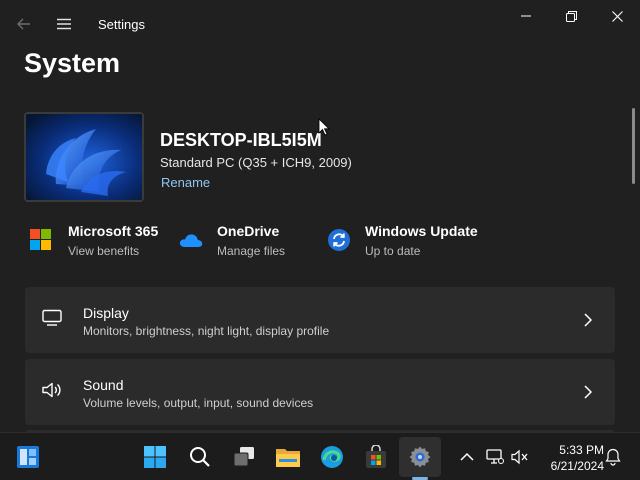 This screenshot has height=480, width=640. What do you see at coordinates (420, 457) in the screenshot?
I see `settings-gear-icon` at bounding box center [420, 457].